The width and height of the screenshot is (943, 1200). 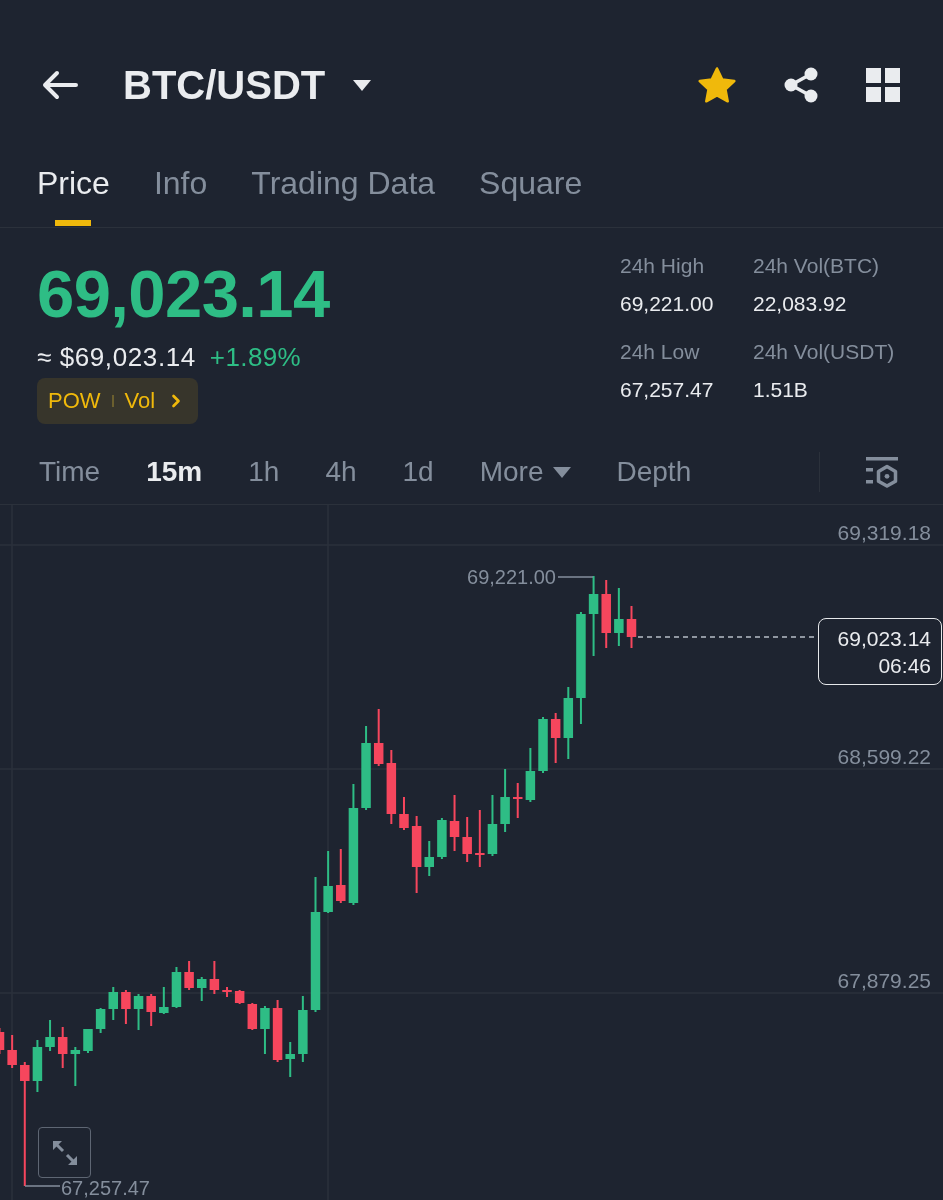 I want to click on approx-price: ≈ $69,023.14, so click(x=116, y=357).